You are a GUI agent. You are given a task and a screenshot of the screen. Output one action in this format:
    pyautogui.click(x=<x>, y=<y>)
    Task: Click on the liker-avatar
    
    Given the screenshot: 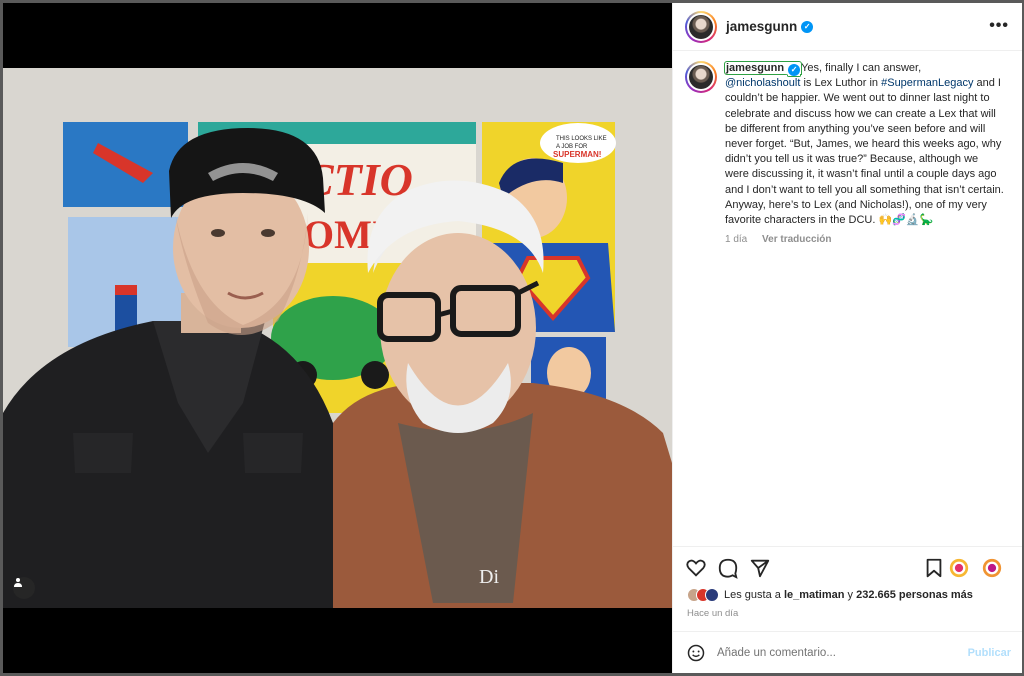 What is the action you would take?
    pyautogui.click(x=712, y=595)
    